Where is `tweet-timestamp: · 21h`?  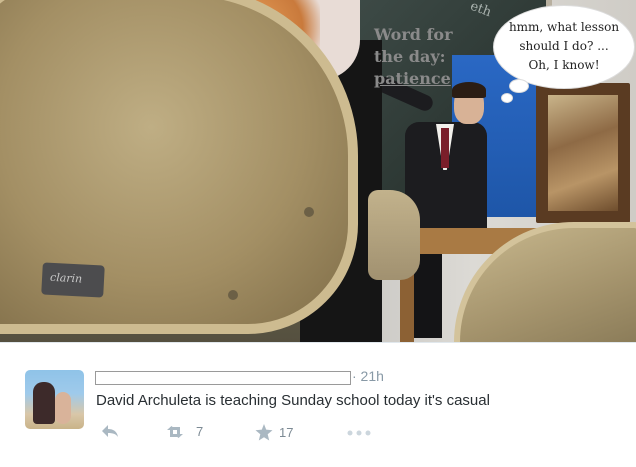
tweet-timestamp: · 21h is located at coordinates (368, 376).